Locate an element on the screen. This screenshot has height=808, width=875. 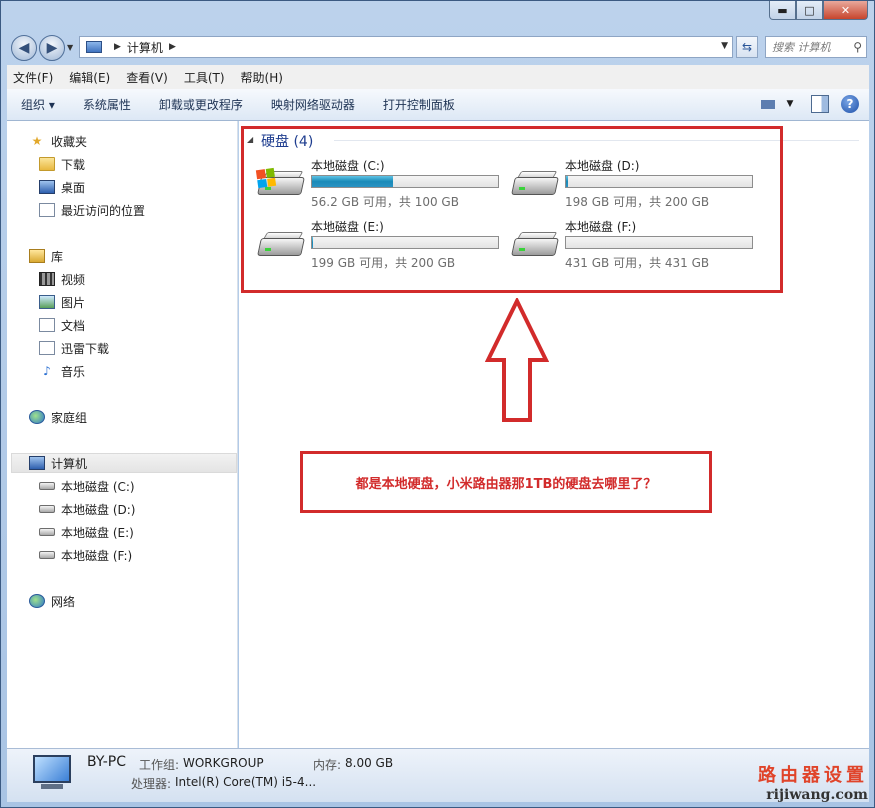
nav-favorites: ★ 收藏夹 is located at coordinates (58, 141).